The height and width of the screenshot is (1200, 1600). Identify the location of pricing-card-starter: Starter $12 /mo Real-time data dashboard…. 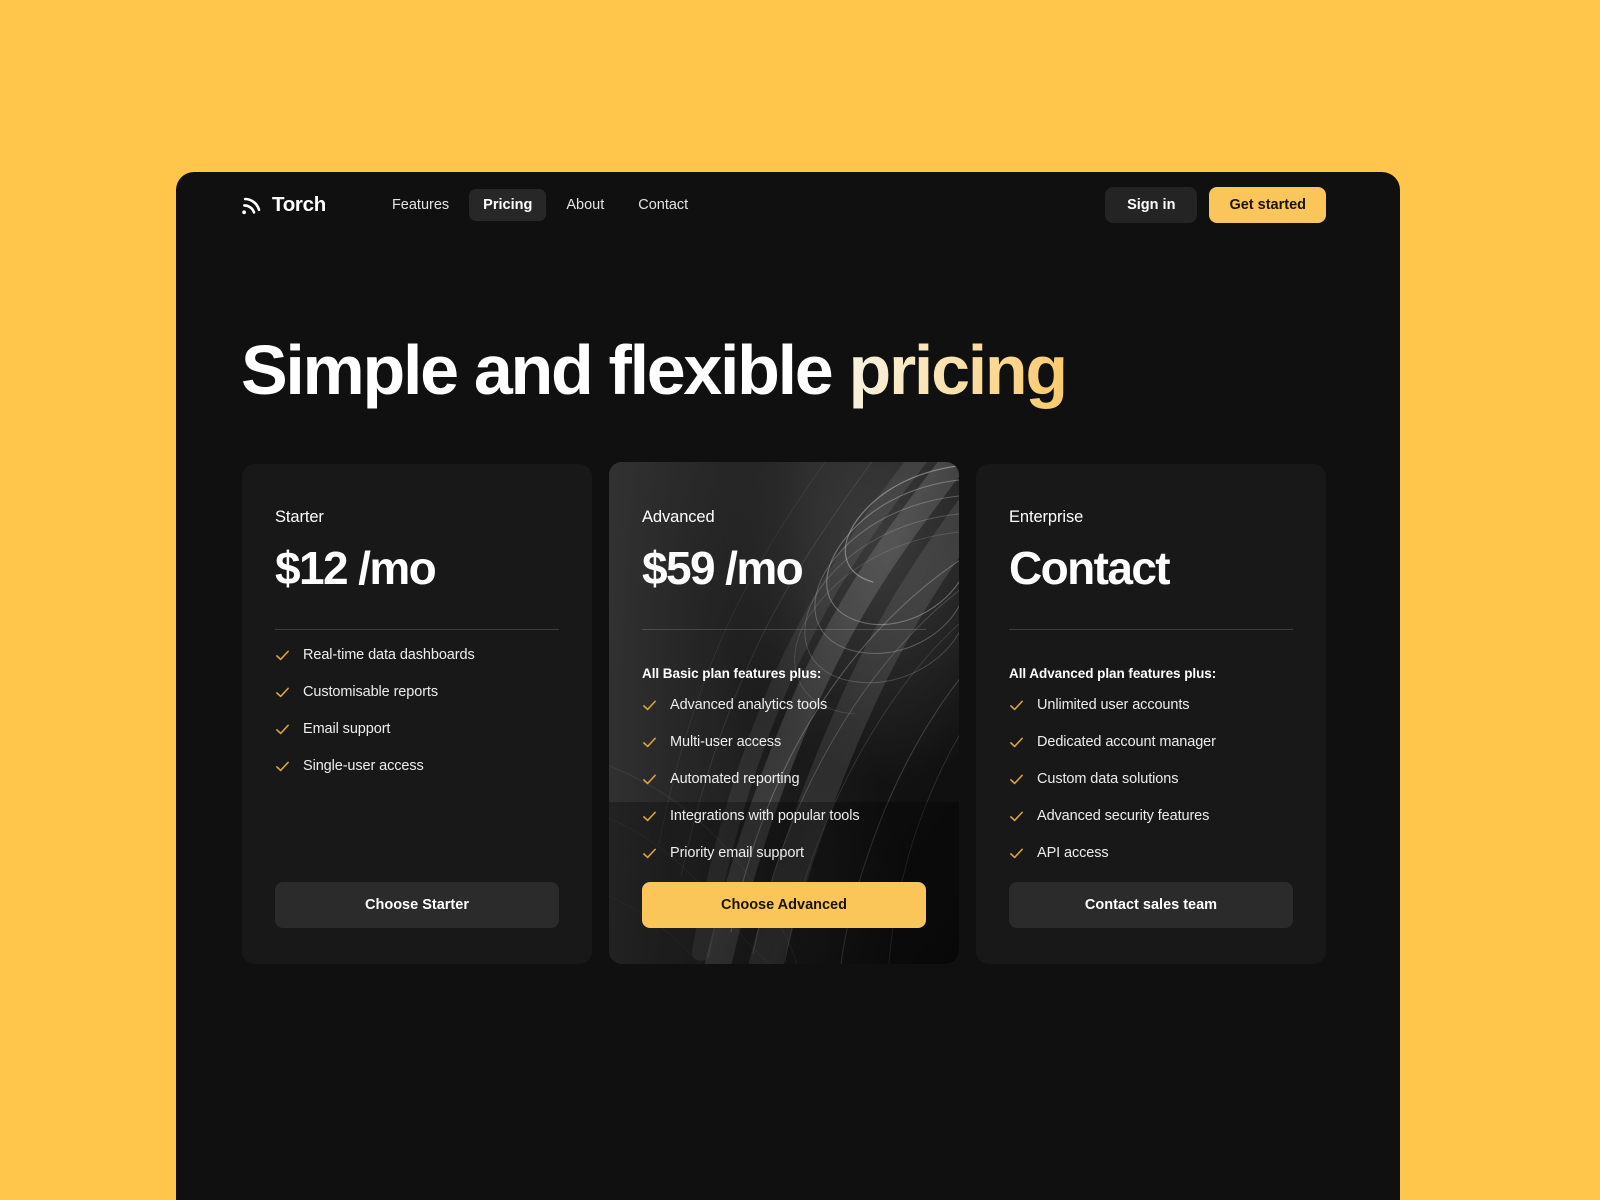
(417, 714).